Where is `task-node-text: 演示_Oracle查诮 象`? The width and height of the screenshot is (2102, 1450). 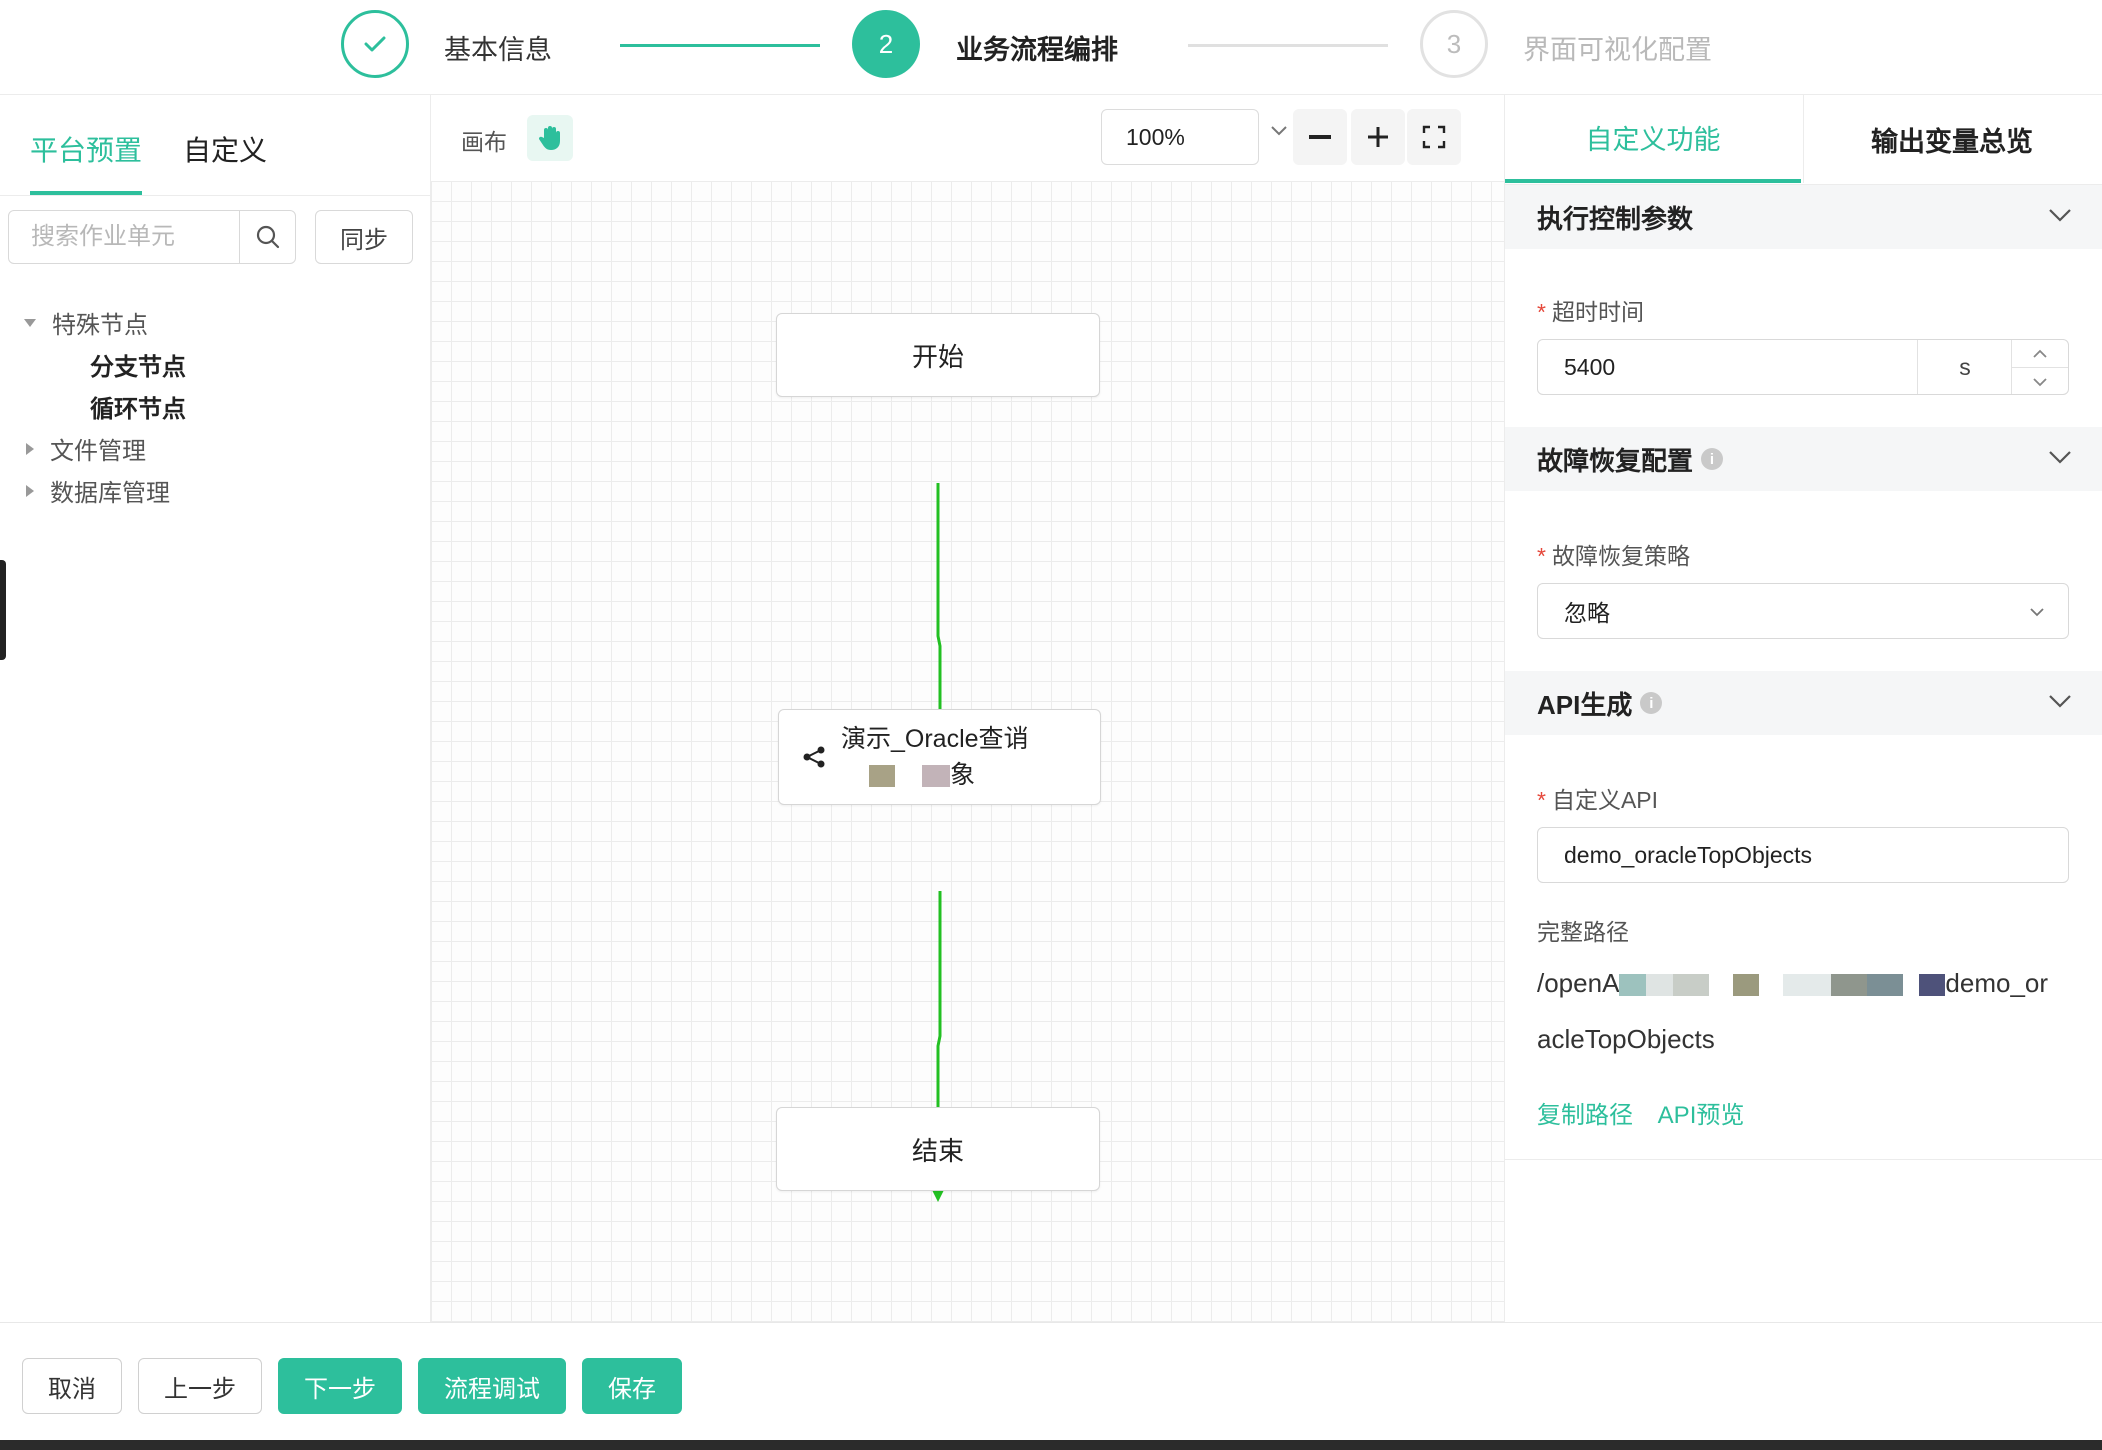 task-node-text: 演示_Oracle查诮 象 is located at coordinates (935, 757).